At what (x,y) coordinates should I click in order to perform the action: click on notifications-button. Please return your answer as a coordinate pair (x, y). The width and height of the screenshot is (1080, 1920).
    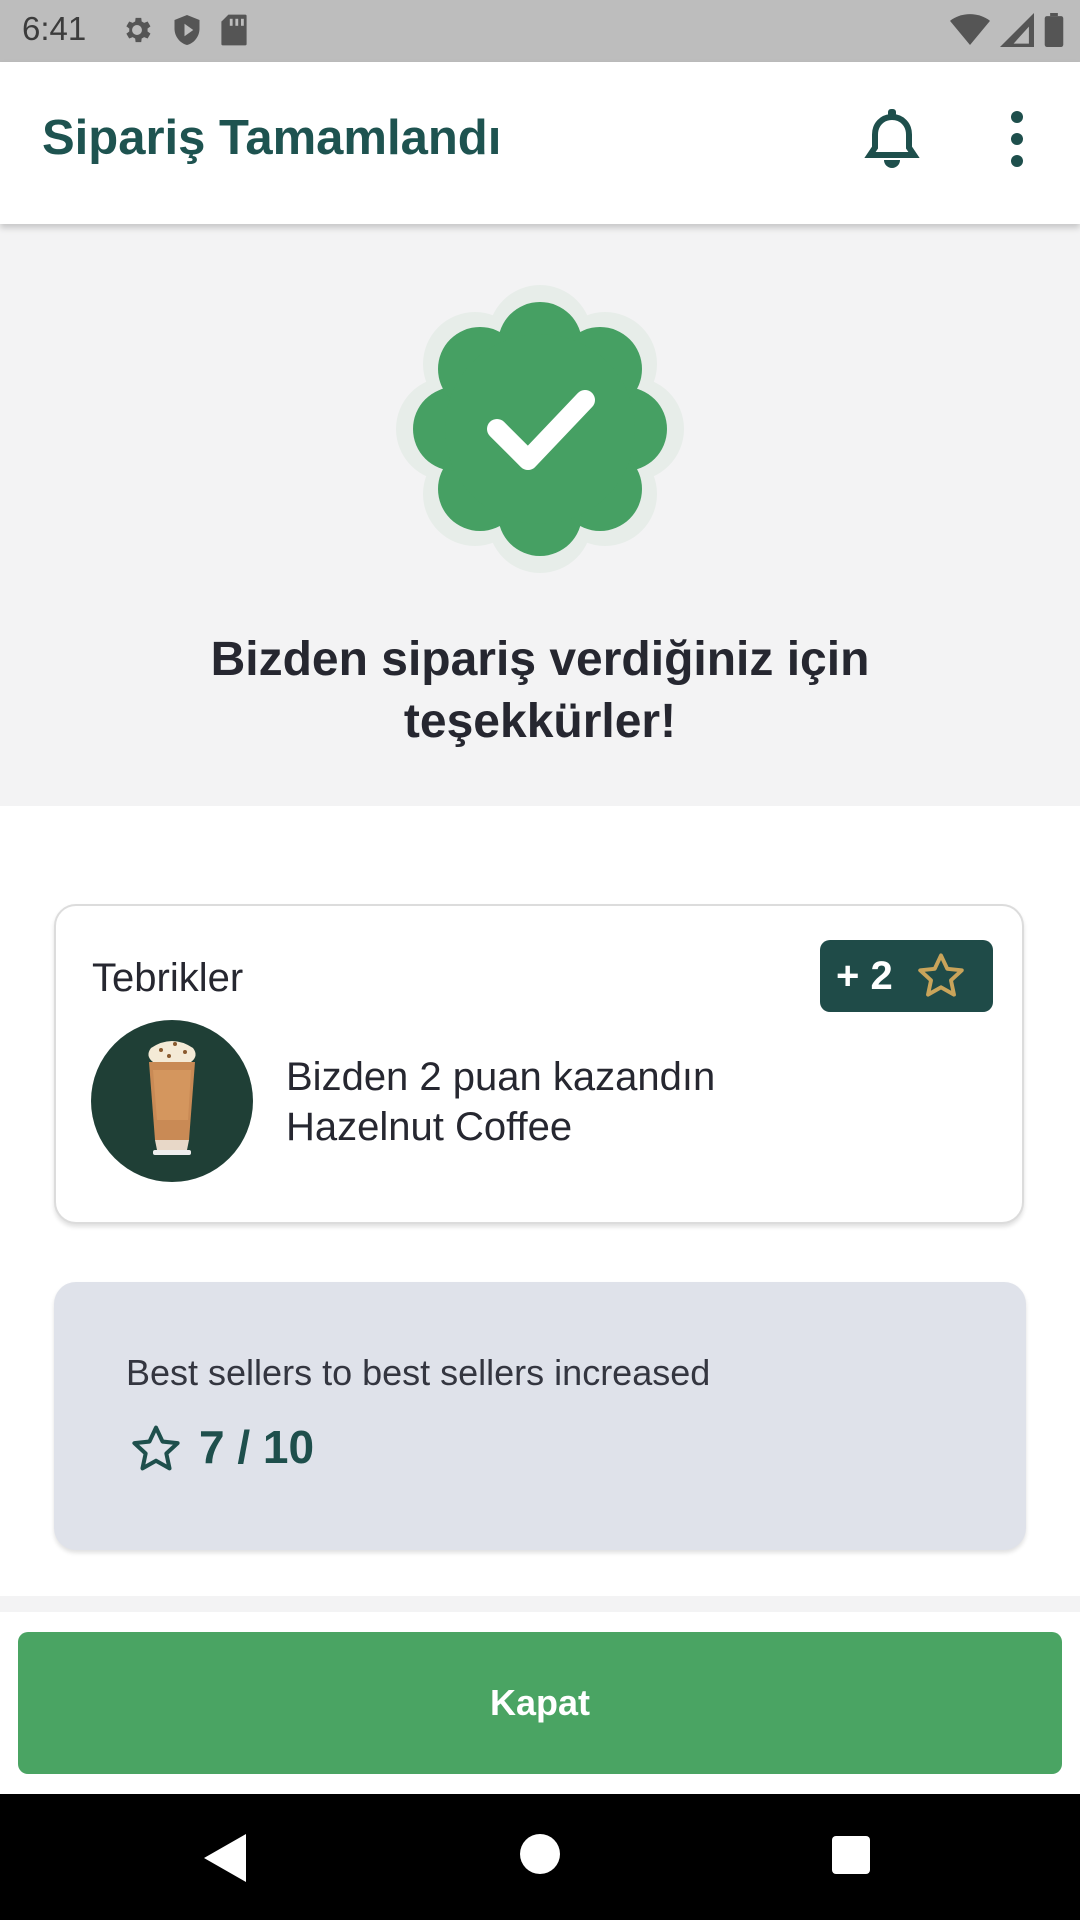
    Looking at the image, I should click on (892, 139).